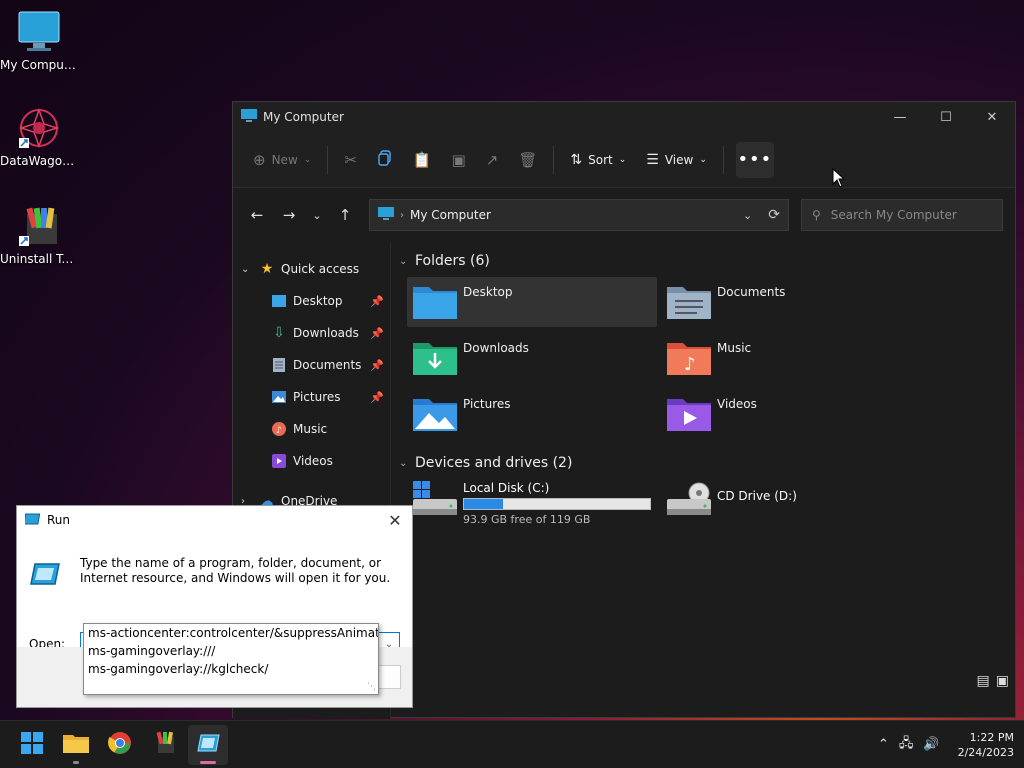  What do you see at coordinates (267, 269) in the screenshot?
I see `star-icon: ★` at bounding box center [267, 269].